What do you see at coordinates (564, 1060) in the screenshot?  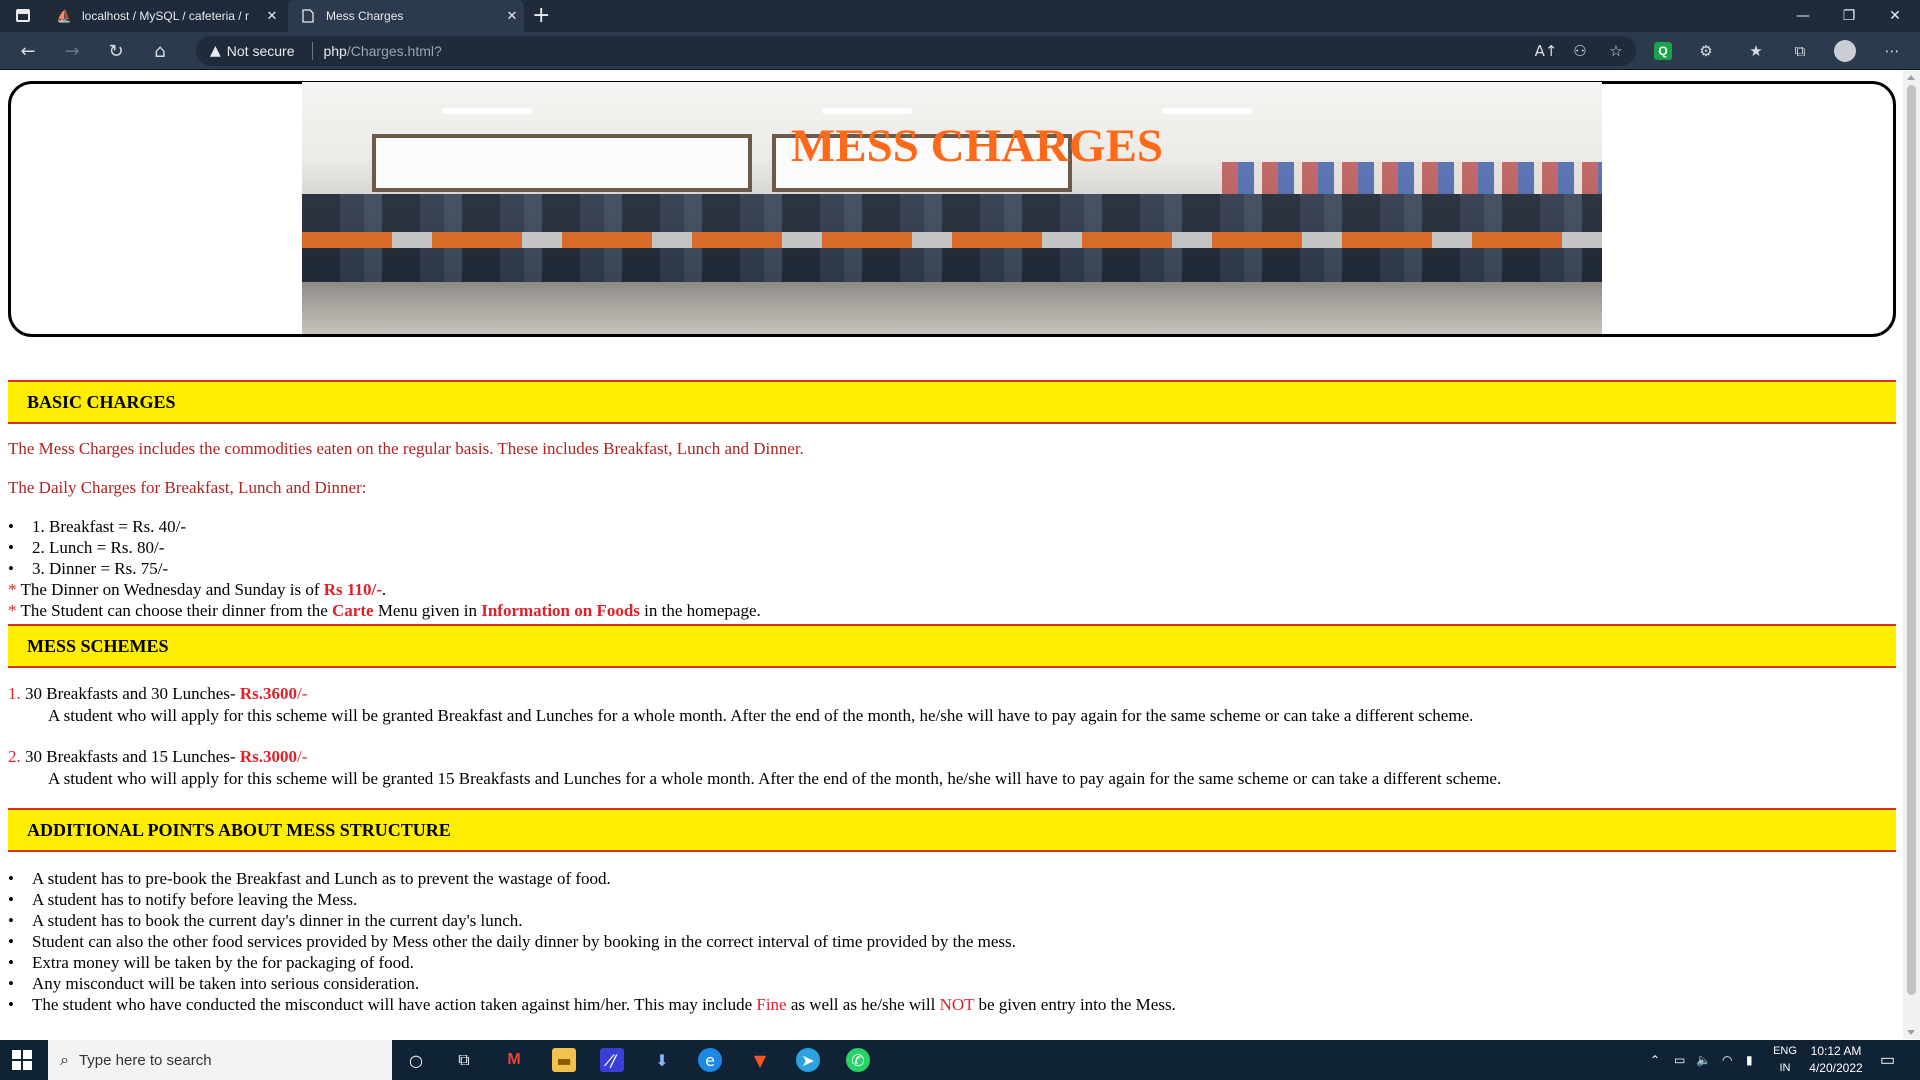 I see `file-explorer-icon: ▬` at bounding box center [564, 1060].